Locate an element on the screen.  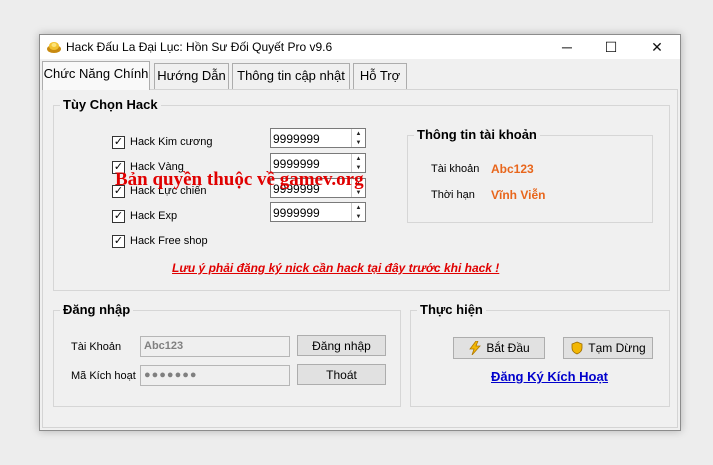
hack-exp-label: Hack Exp is located at coordinates (154, 216).